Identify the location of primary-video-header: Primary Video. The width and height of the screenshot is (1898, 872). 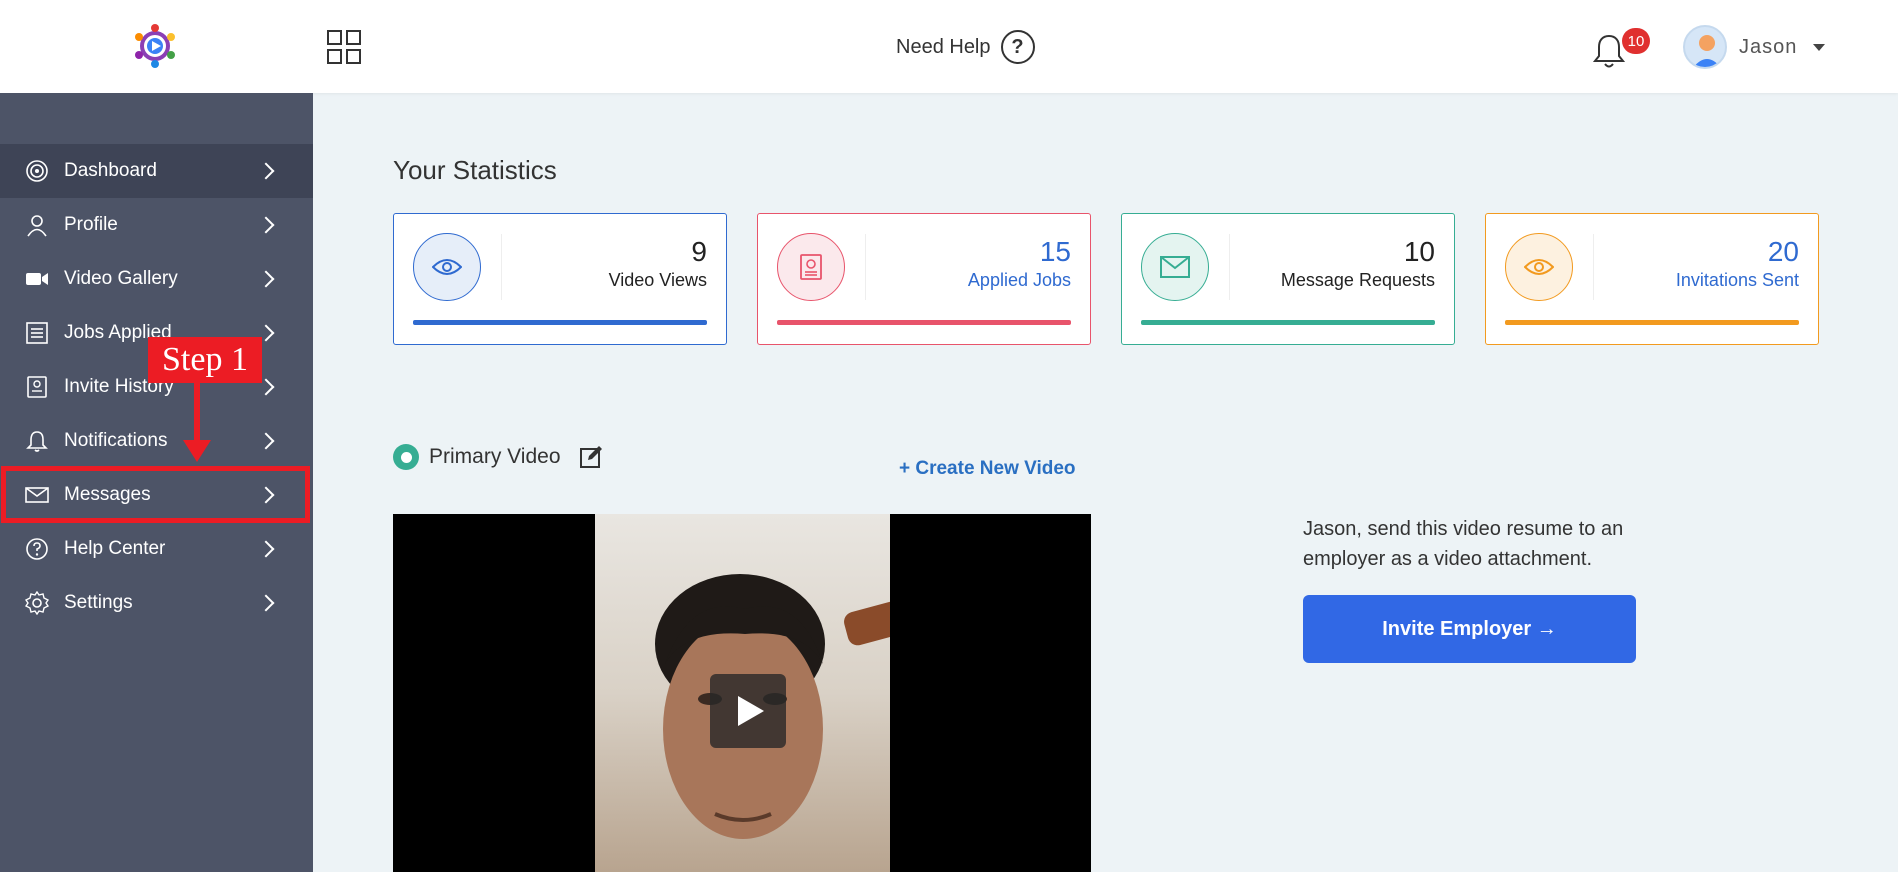
(498, 457).